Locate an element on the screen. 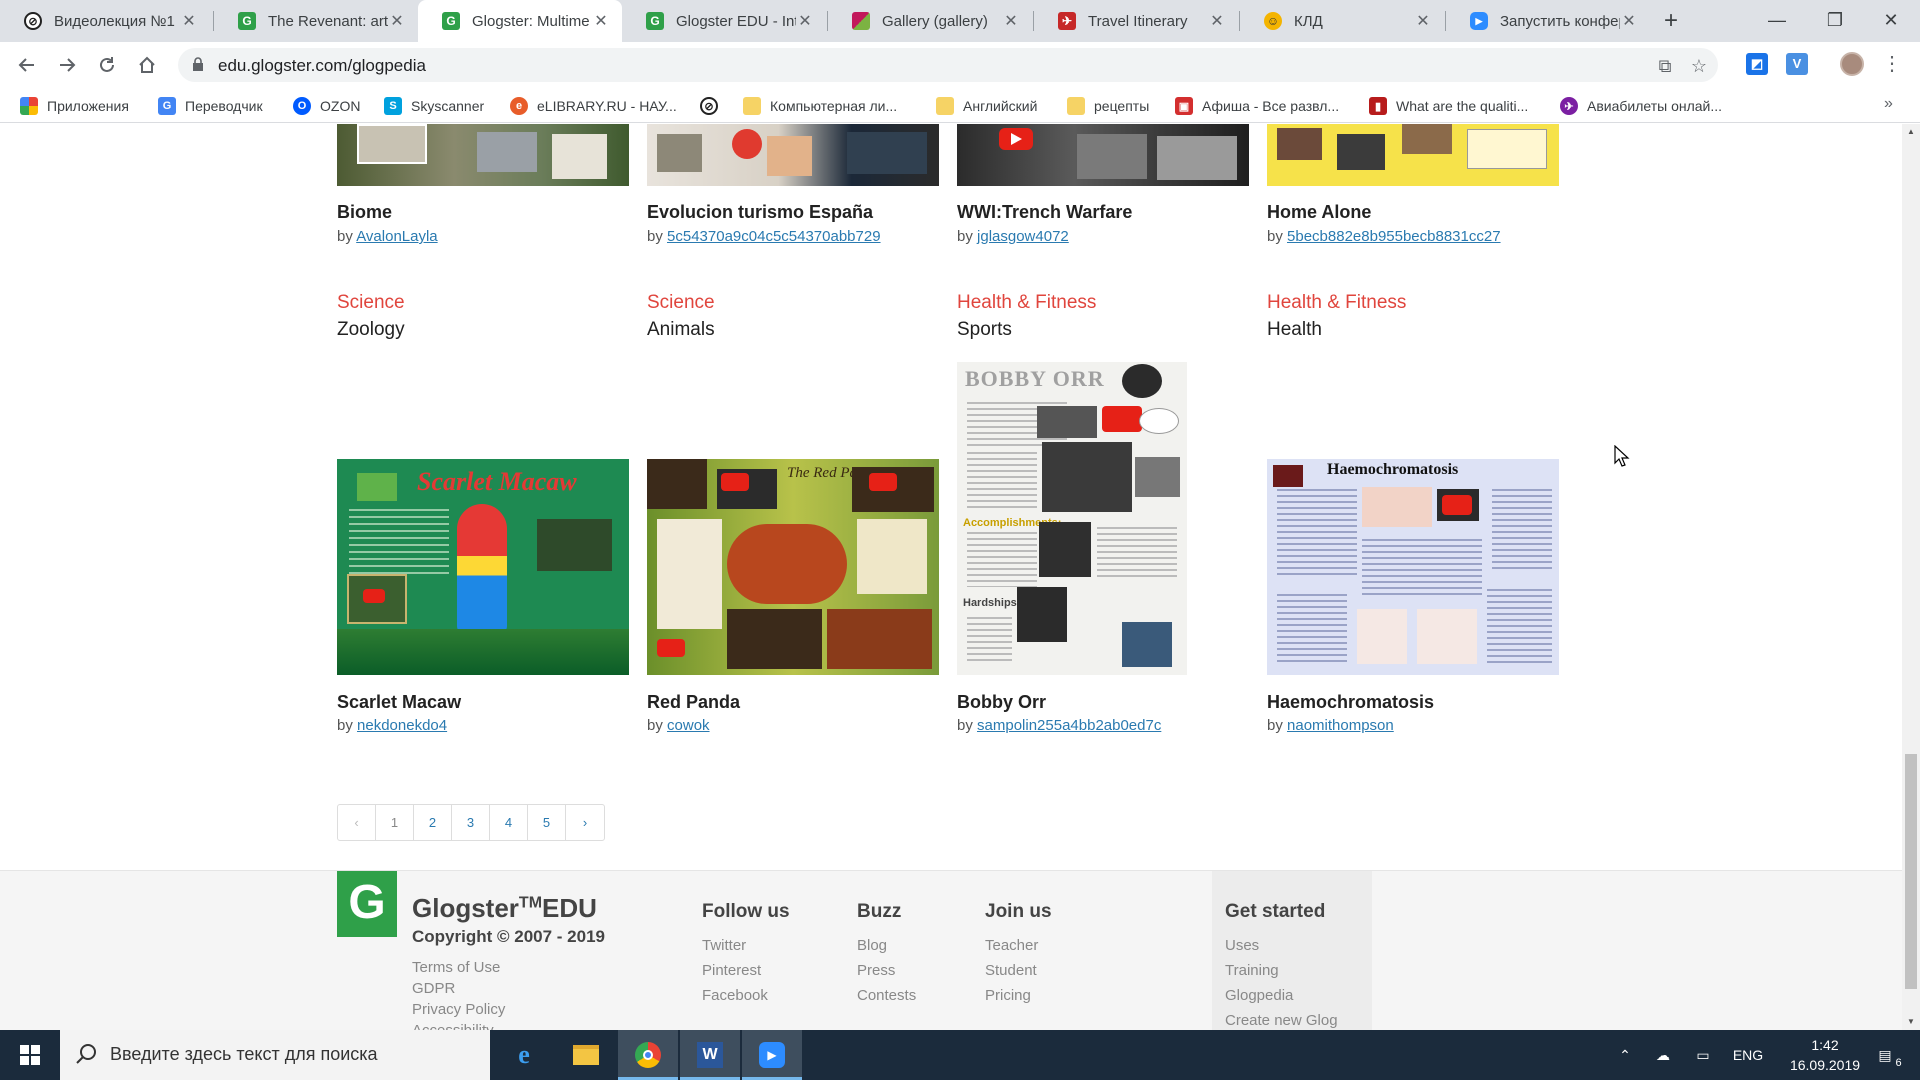 Image resolution: width=1920 pixels, height=1082 pixels. taskbar-chrome is located at coordinates (648, 1055).